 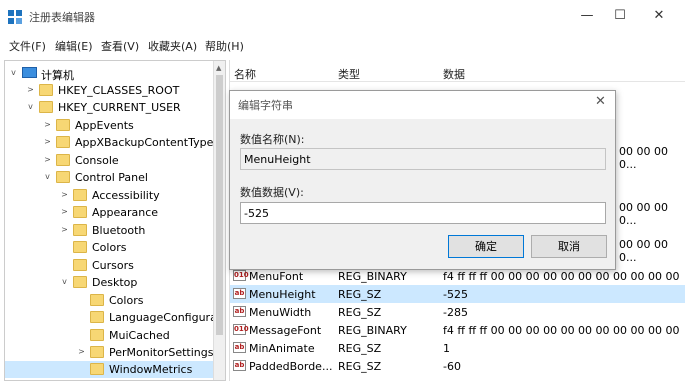 What do you see at coordinates (446, 348) in the screenshot?
I see `value-data: 1` at bounding box center [446, 348].